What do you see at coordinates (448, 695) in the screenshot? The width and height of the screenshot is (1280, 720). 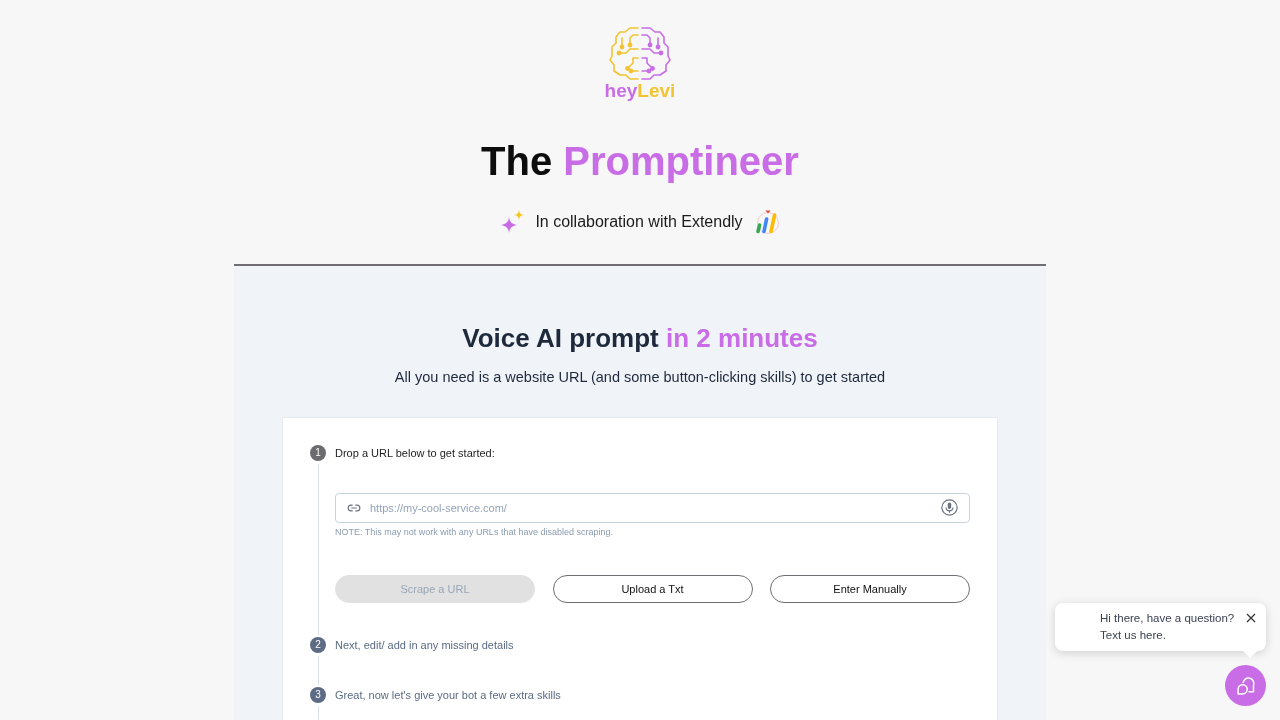 I see `step-label: Great, now let's give your bot a few extra skills` at bounding box center [448, 695].